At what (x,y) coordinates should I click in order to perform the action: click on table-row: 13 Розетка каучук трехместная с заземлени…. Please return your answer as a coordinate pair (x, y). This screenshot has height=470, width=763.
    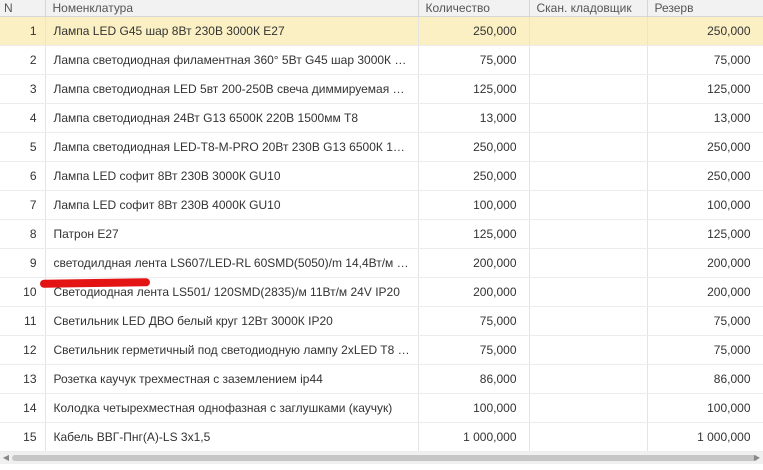
    Looking at the image, I should click on (381, 379).